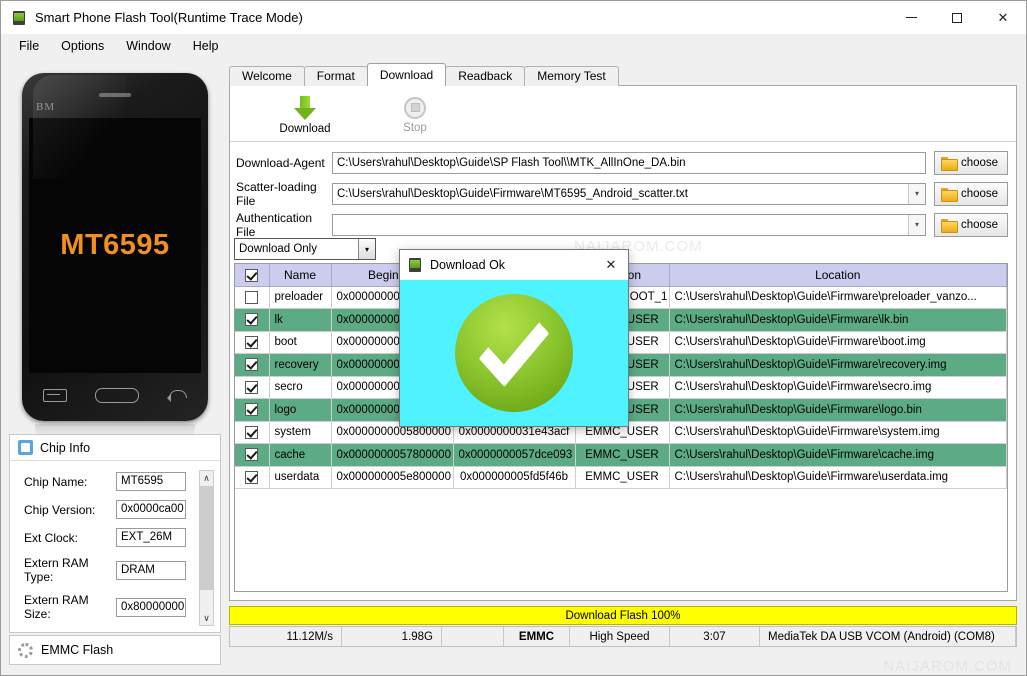 The height and width of the screenshot is (676, 1027). Describe the element at coordinates (514, 477) in the screenshot. I see `row-end: 0x000000005fd5f46b` at that location.